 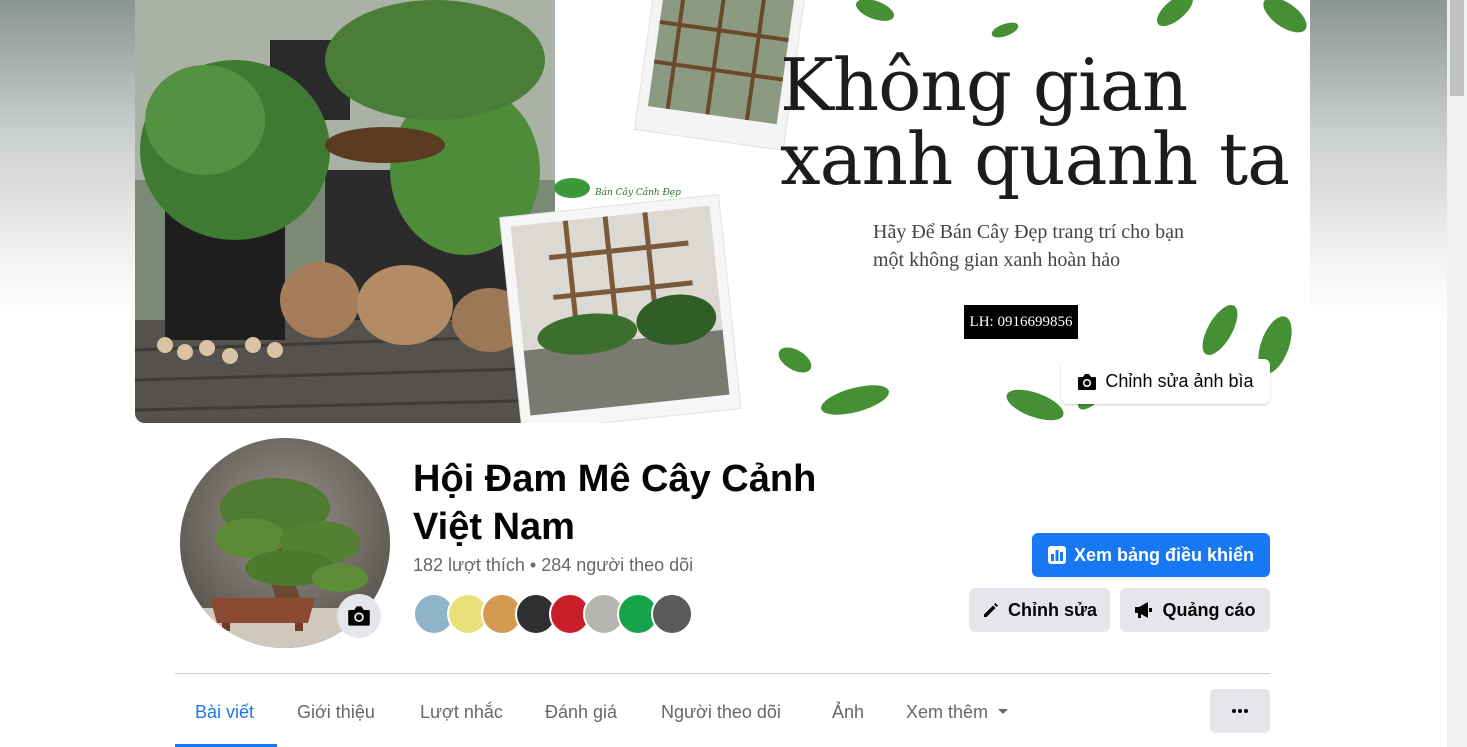 I want to click on tab-mentions: Lượt nhắc, so click(x=461, y=712).